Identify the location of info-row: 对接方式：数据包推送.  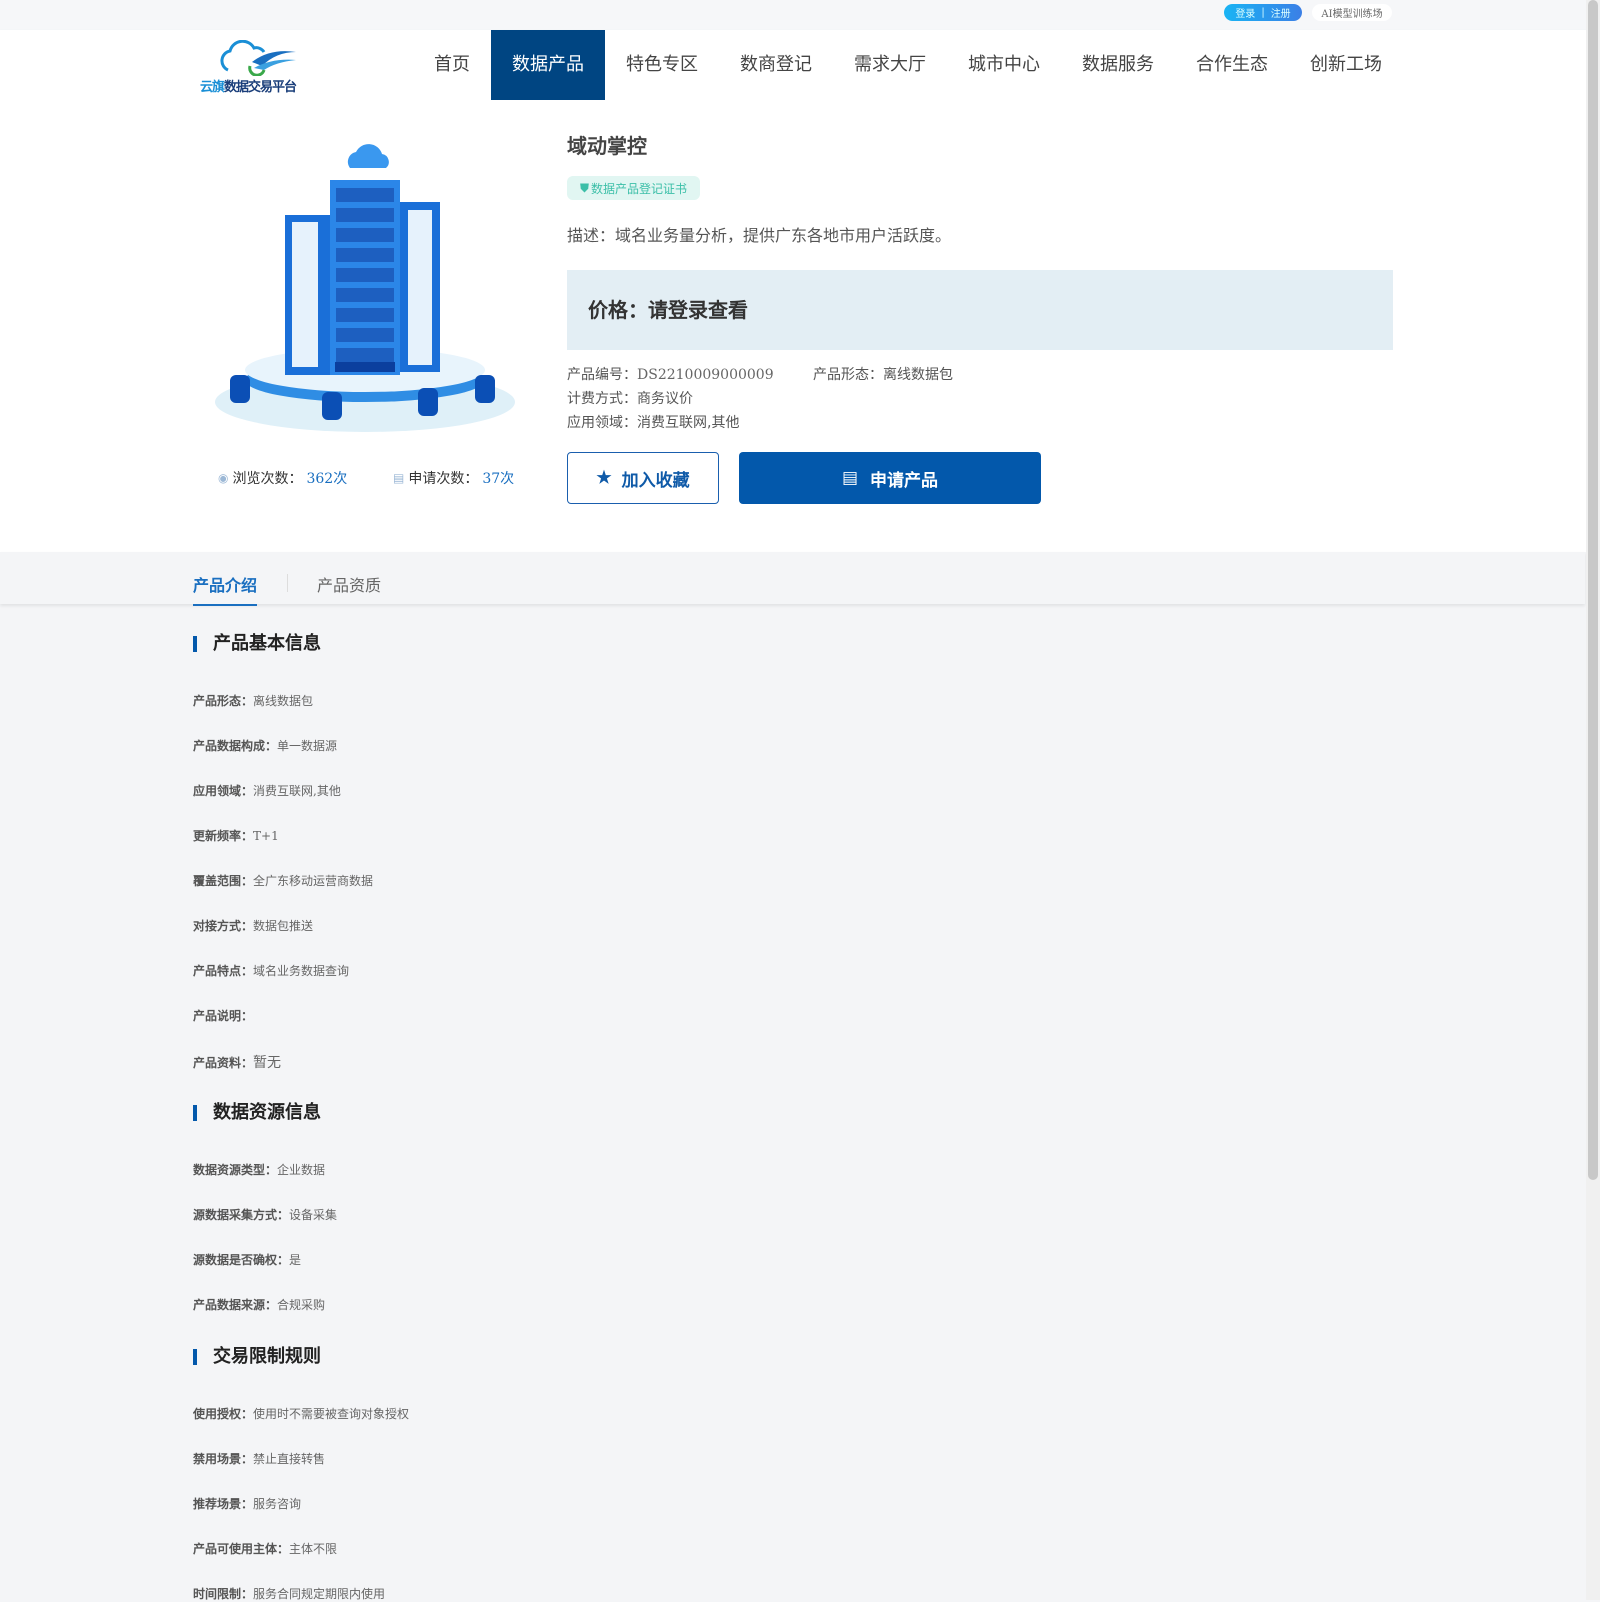
(693, 925).